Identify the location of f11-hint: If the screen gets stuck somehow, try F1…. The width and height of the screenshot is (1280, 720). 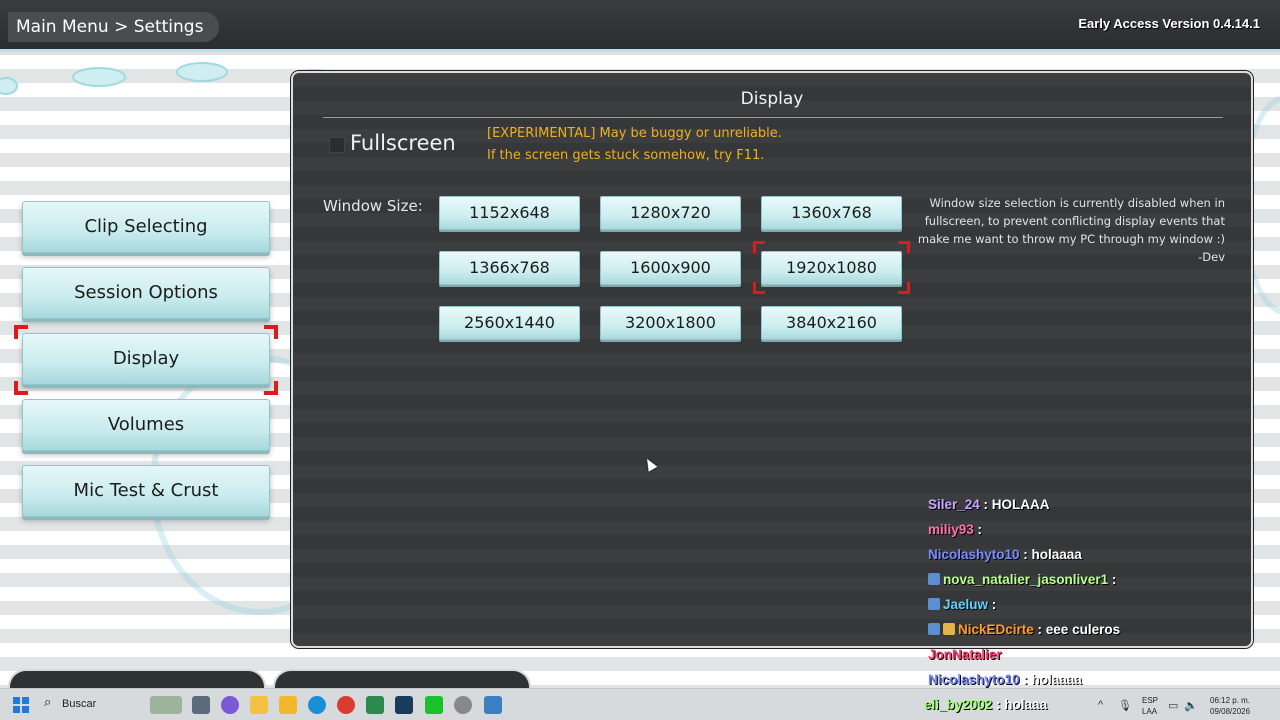
(626, 155).